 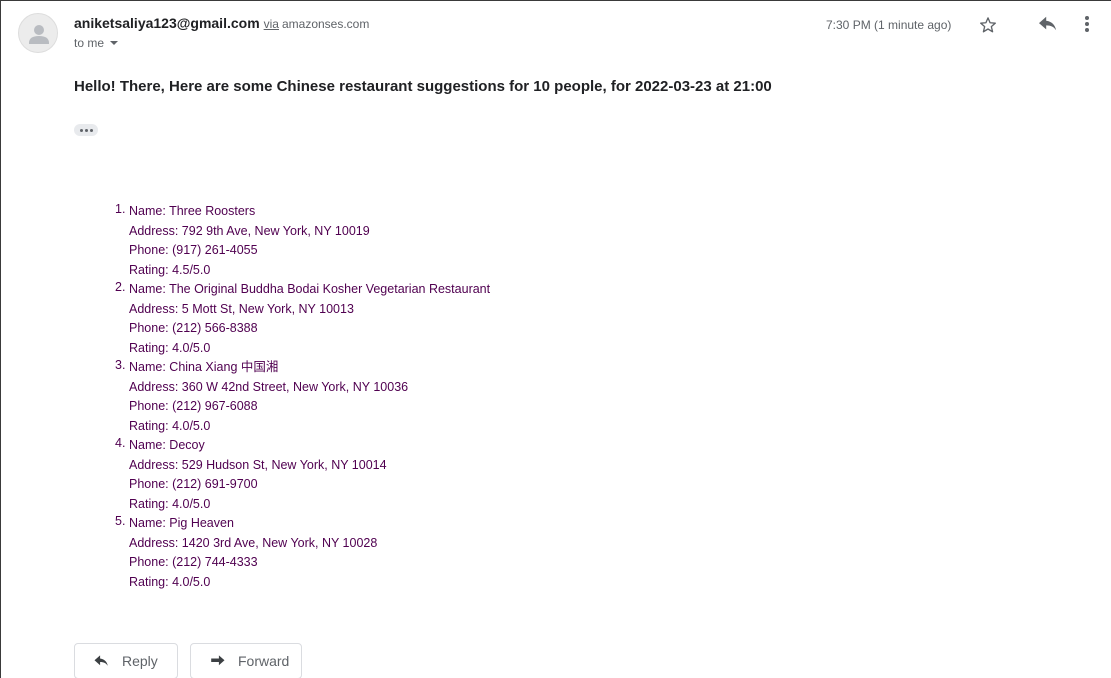 I want to click on via-link: via, so click(x=271, y=24).